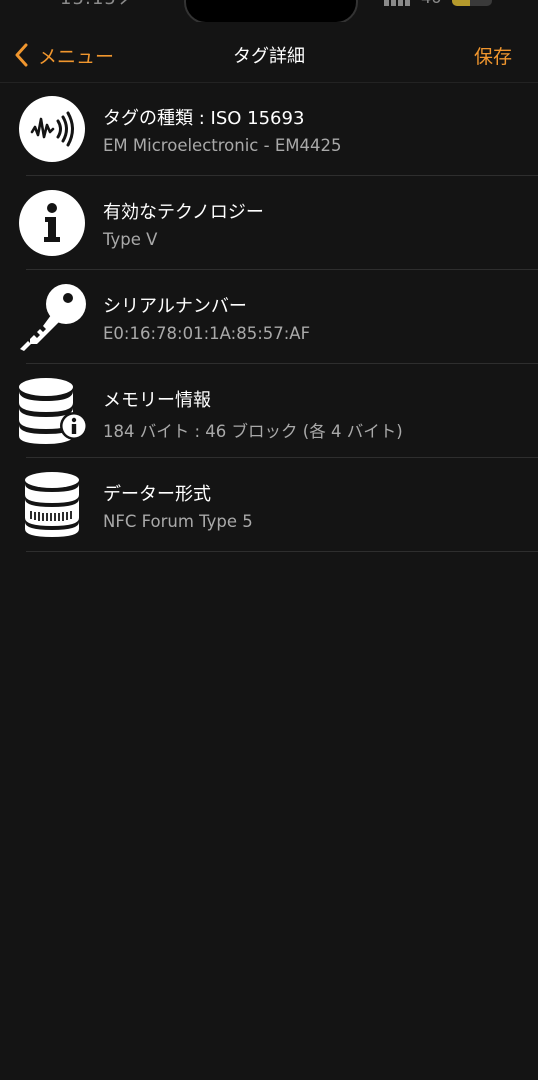  Describe the element at coordinates (269, 223) in the screenshot. I see `detail-row-technology: 有効なテクノロジー Type V` at that location.